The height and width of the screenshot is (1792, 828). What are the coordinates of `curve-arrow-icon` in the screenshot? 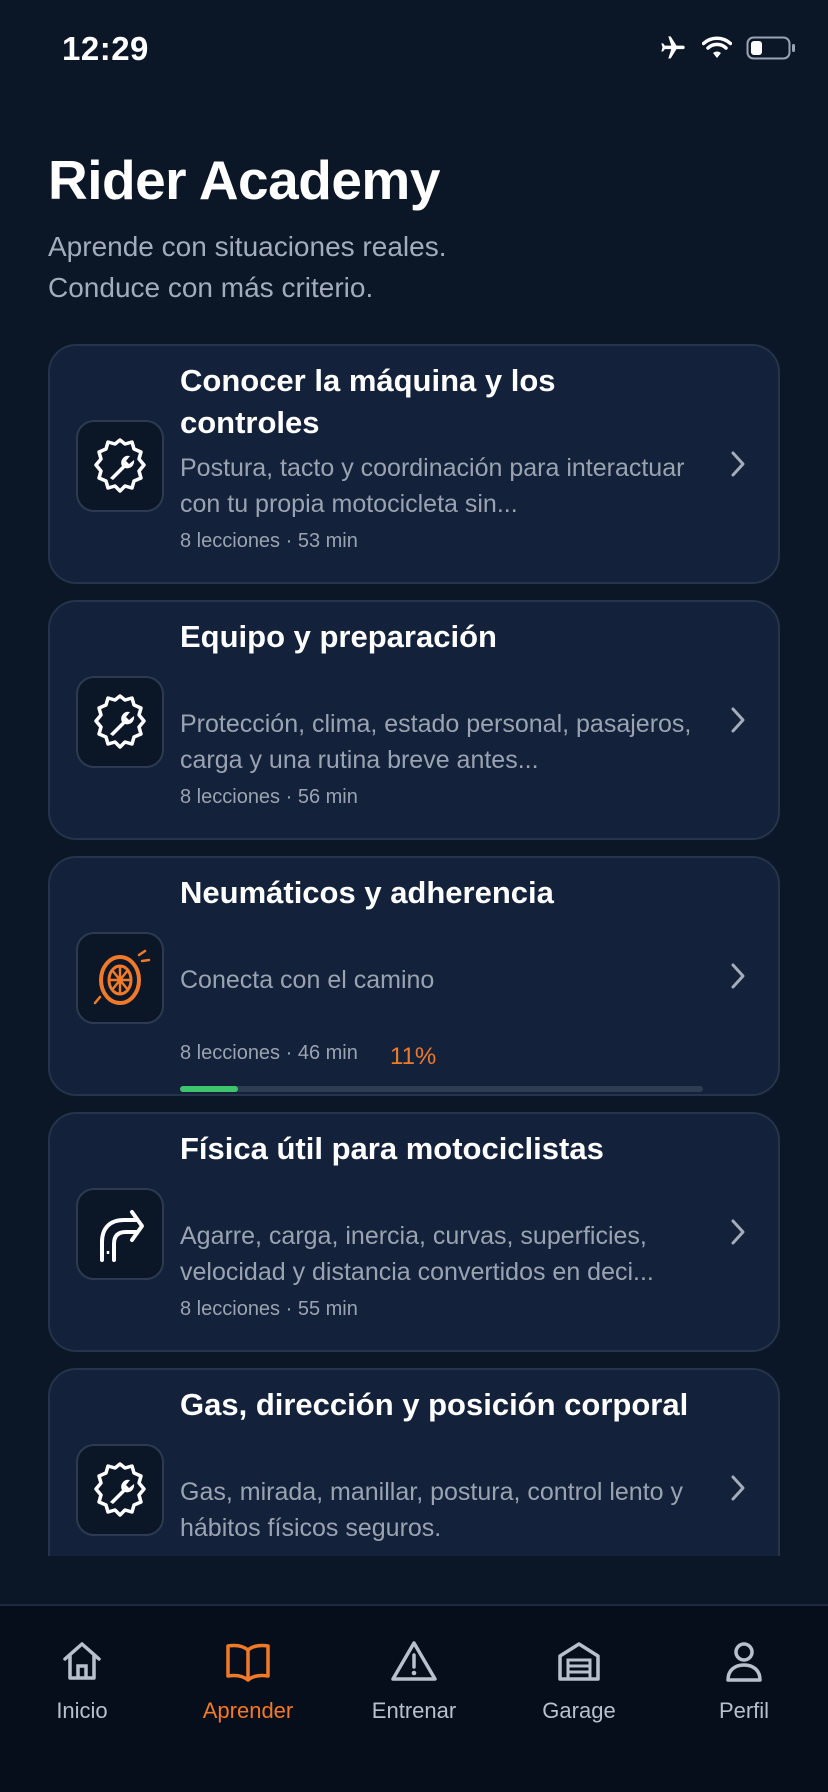 It's located at (120, 1234).